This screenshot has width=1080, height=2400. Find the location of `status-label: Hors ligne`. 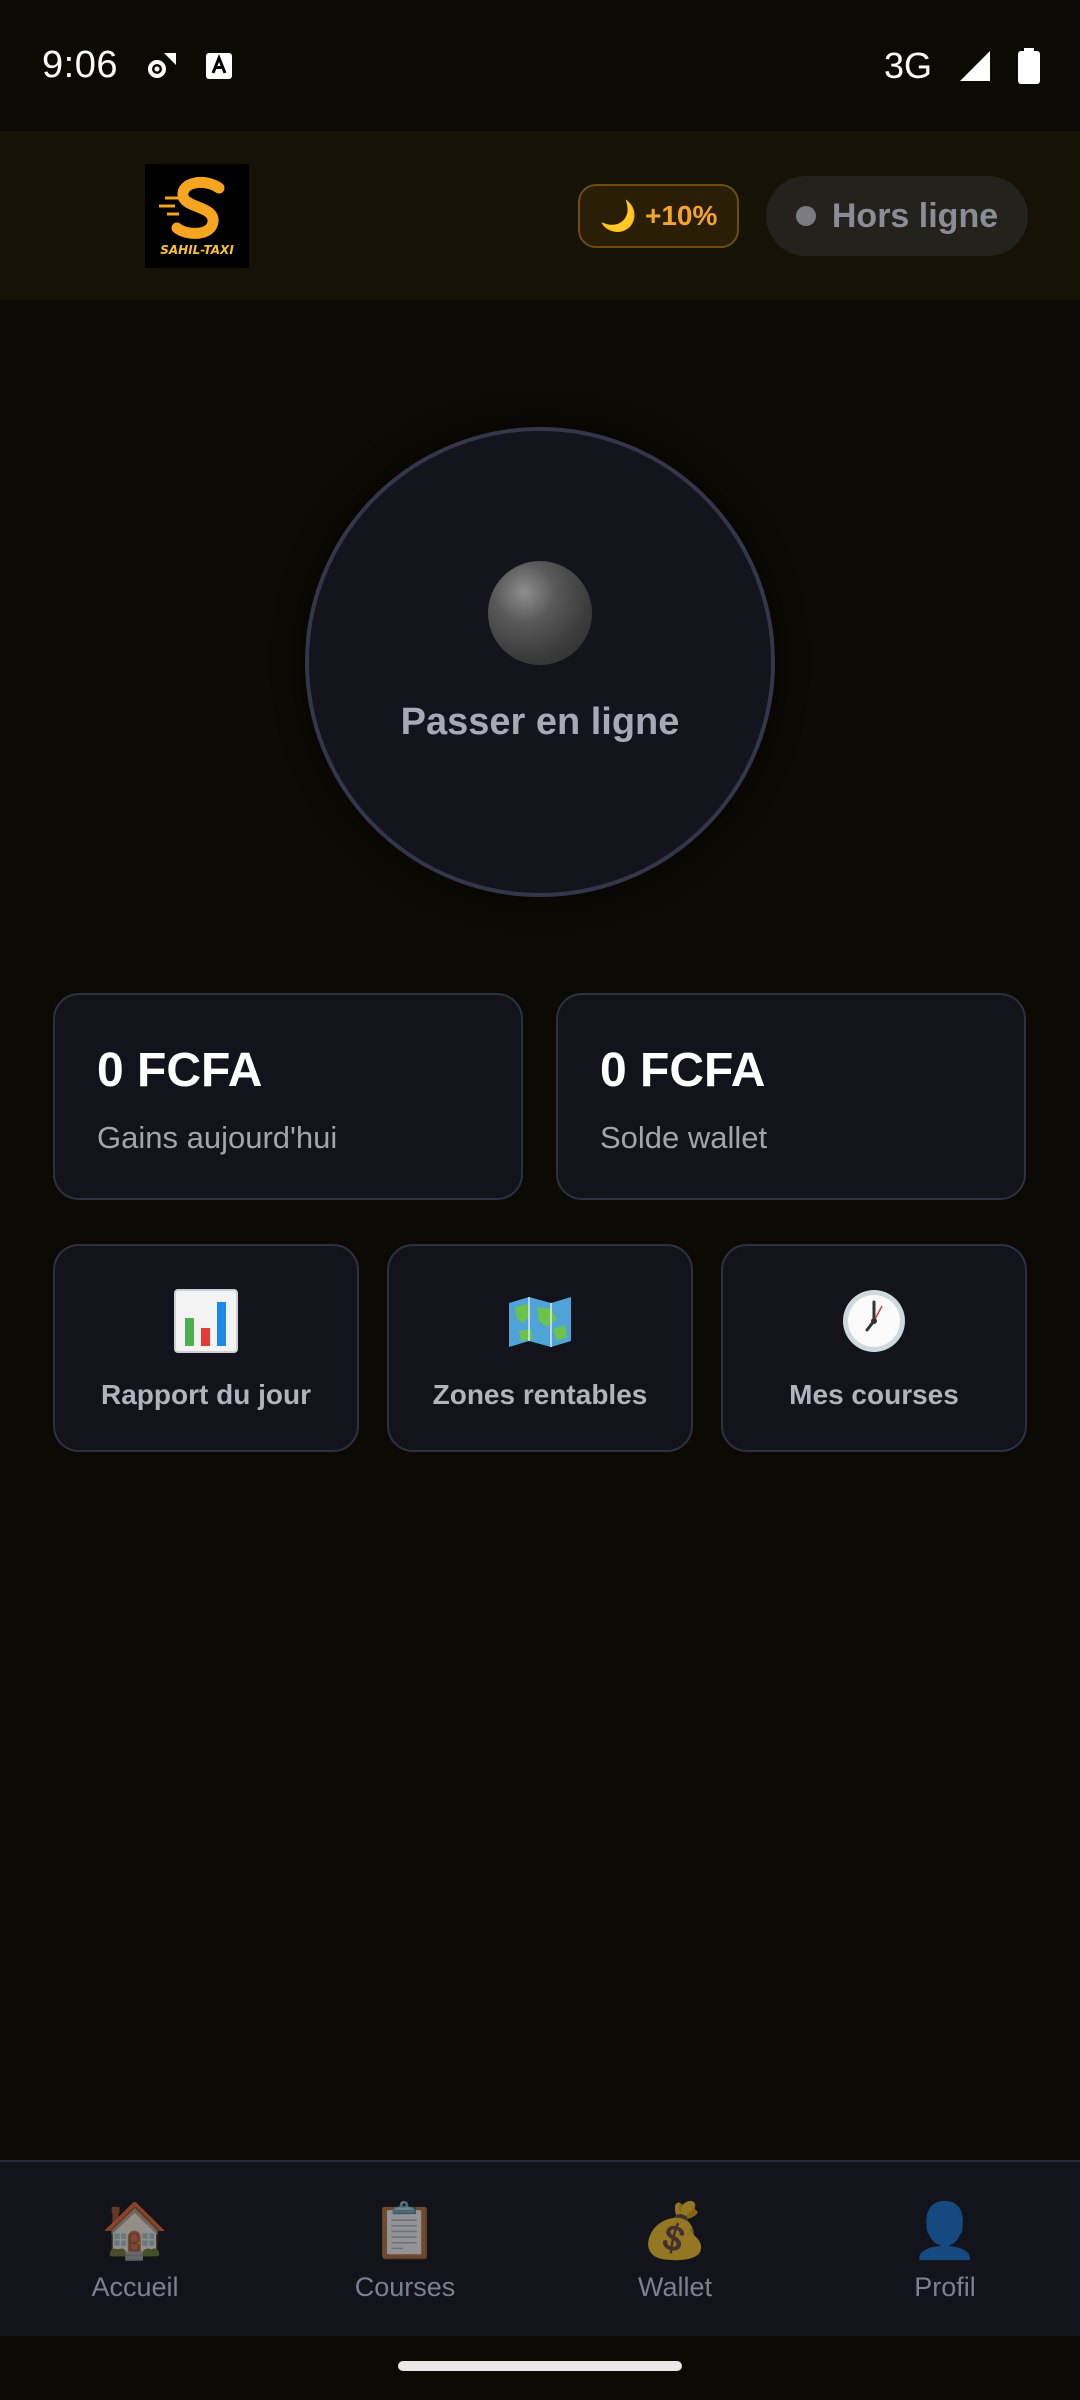

status-label: Hors ligne is located at coordinates (915, 215).